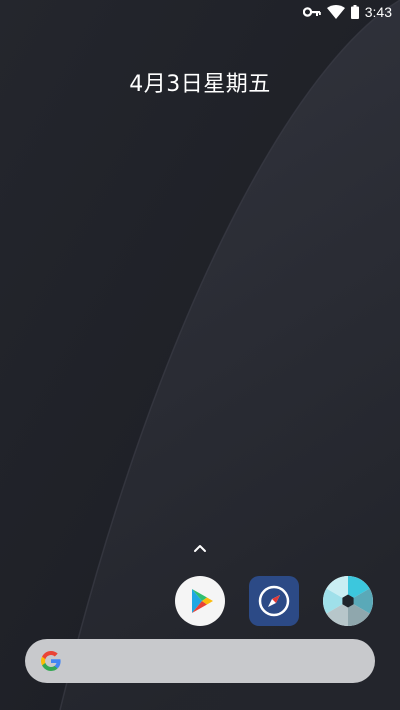 This screenshot has width=400, height=710. What do you see at coordinates (354, 12) in the screenshot?
I see `battery-icon` at bounding box center [354, 12].